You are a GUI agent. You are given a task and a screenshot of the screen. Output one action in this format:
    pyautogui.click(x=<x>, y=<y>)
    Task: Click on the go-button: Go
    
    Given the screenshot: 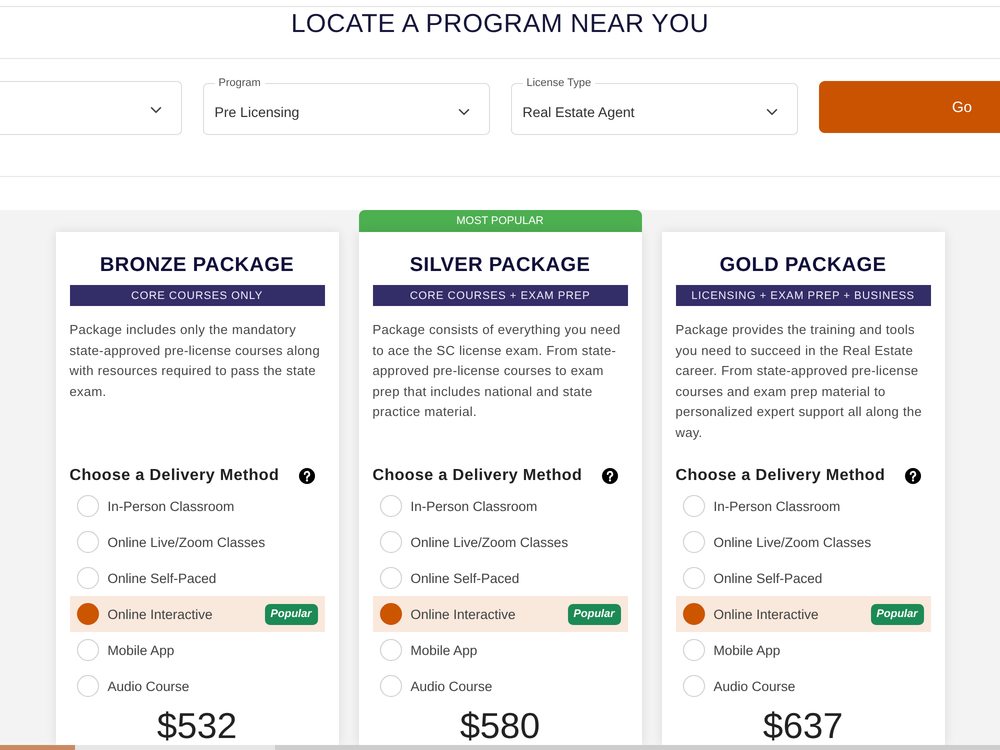 What is the action you would take?
    pyautogui.click(x=909, y=107)
    